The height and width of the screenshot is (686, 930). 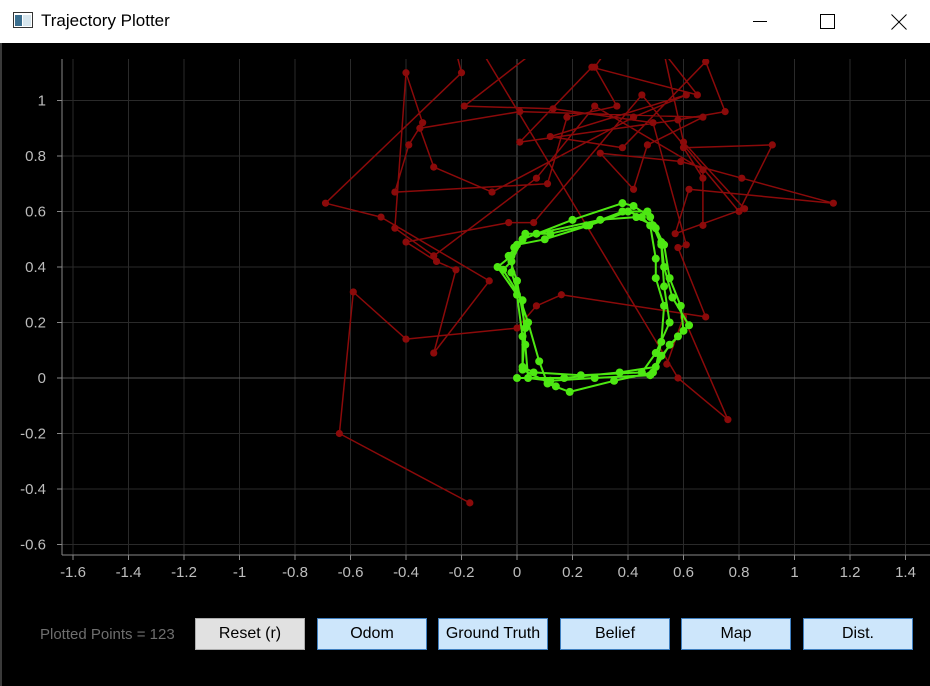 I want to click on map-button: Map, so click(x=736, y=634).